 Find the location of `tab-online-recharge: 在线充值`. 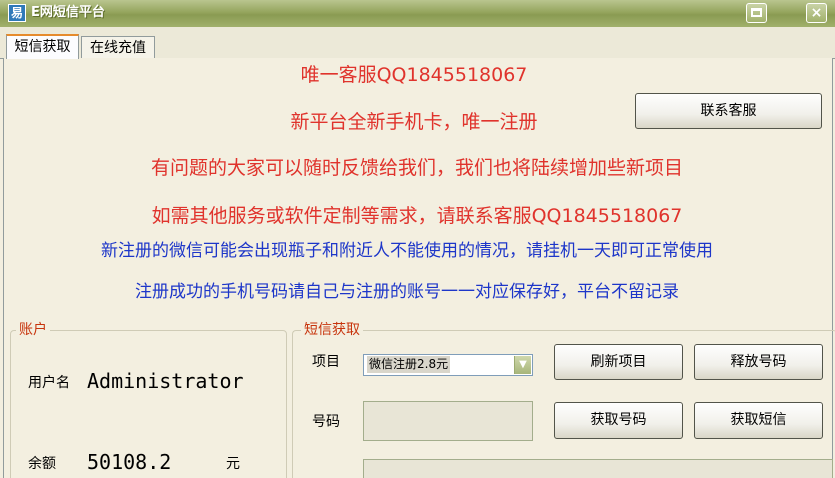

tab-online-recharge: 在线充值 is located at coordinates (118, 47).